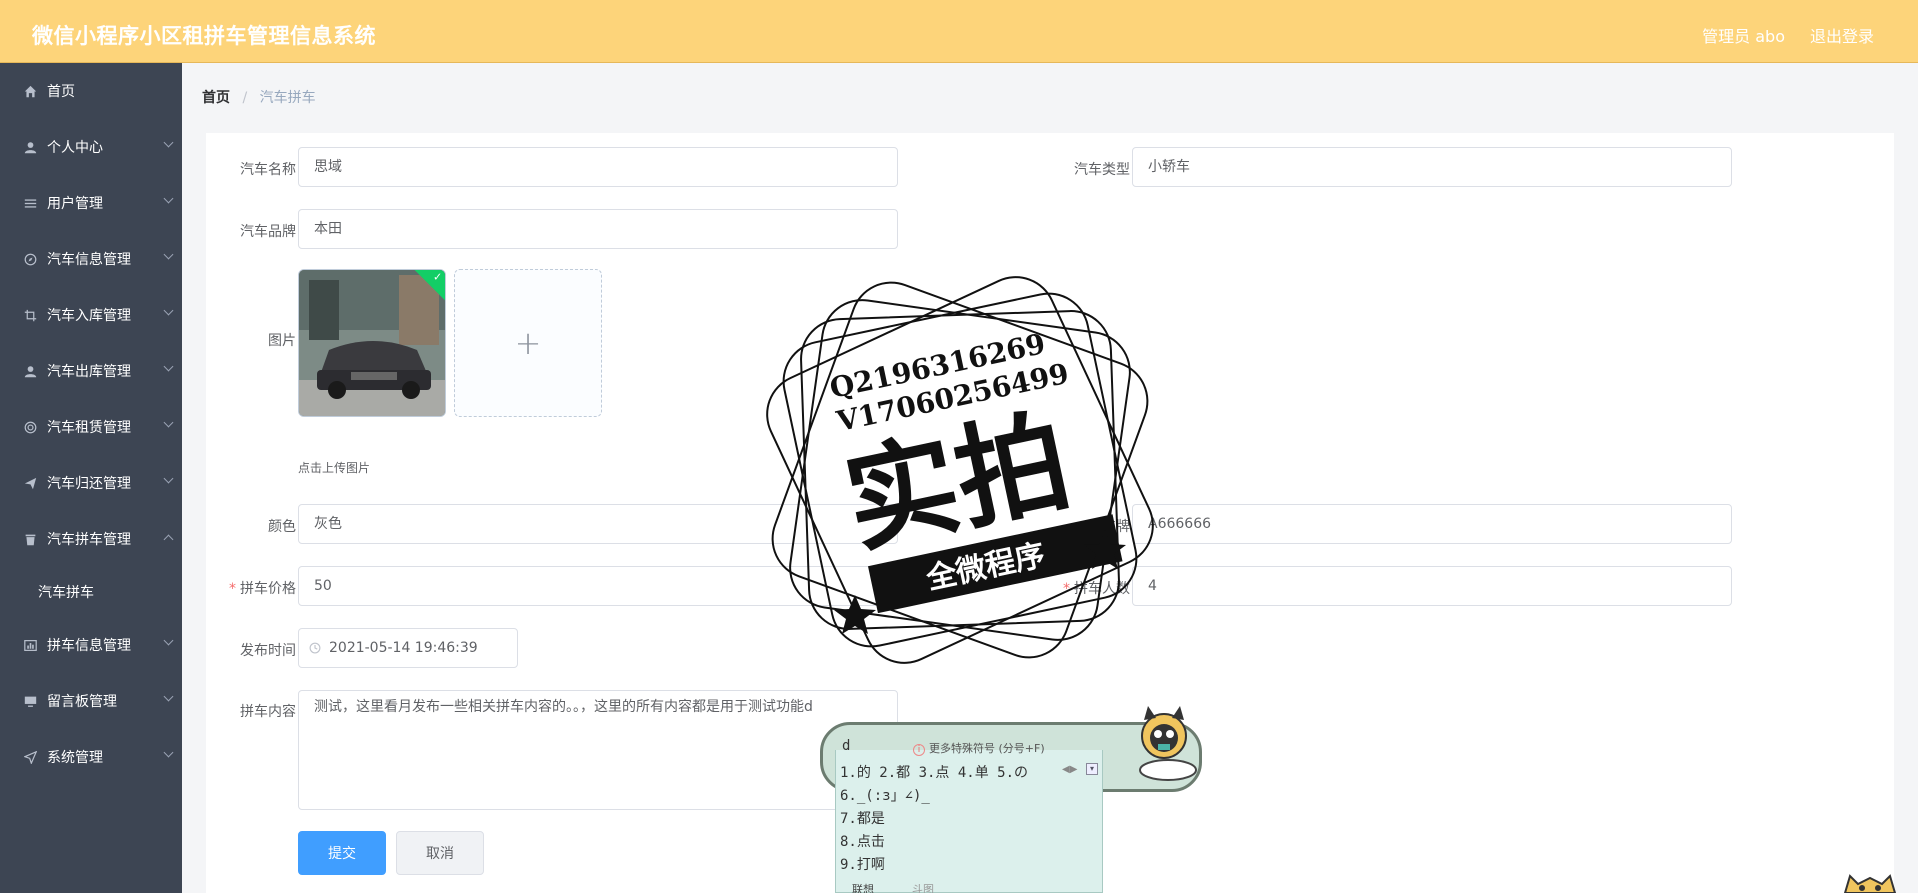 The image size is (1918, 893). I want to click on ime-page-arrows-icon: ◀▶, so click(1069, 769).